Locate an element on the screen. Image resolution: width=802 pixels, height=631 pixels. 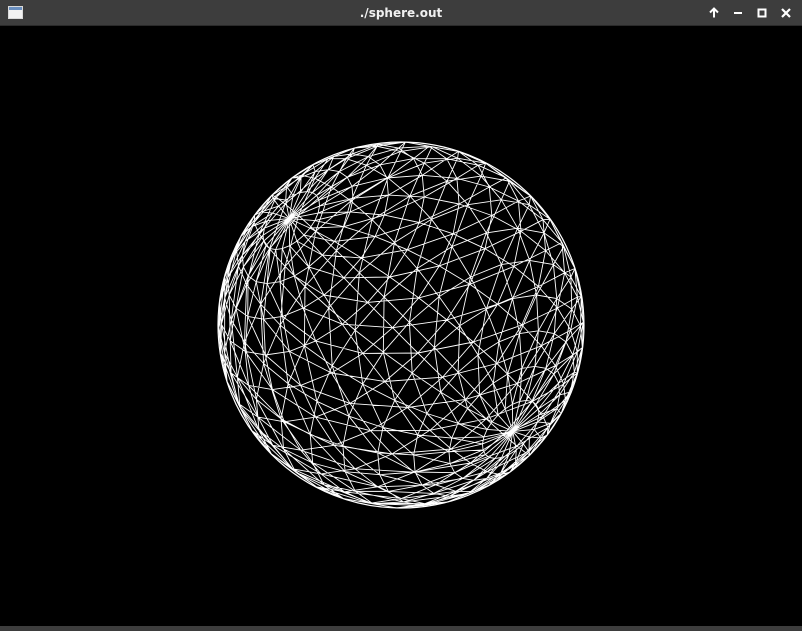
arrow-up-icon is located at coordinates (714, 13).